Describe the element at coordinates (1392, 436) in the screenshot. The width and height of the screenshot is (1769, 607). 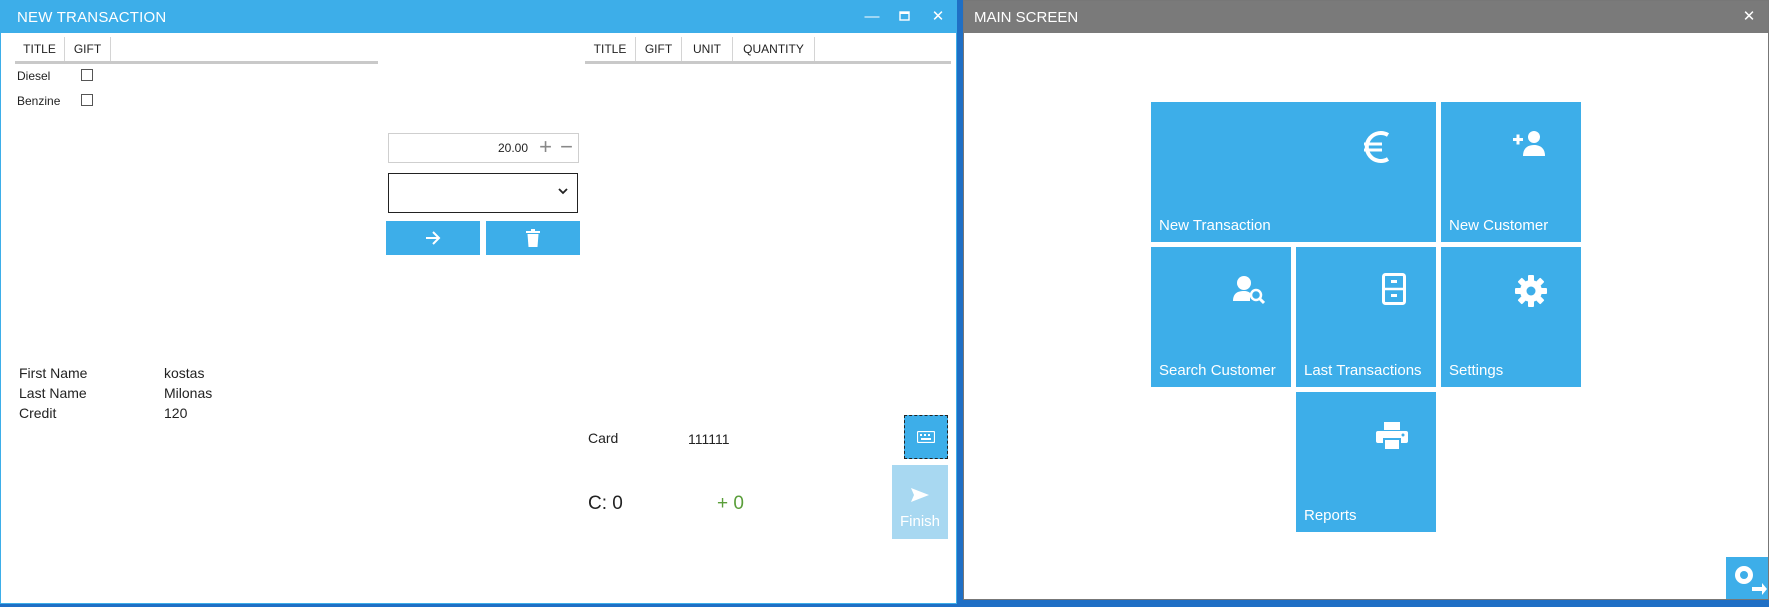
I see `printer-icon` at that location.